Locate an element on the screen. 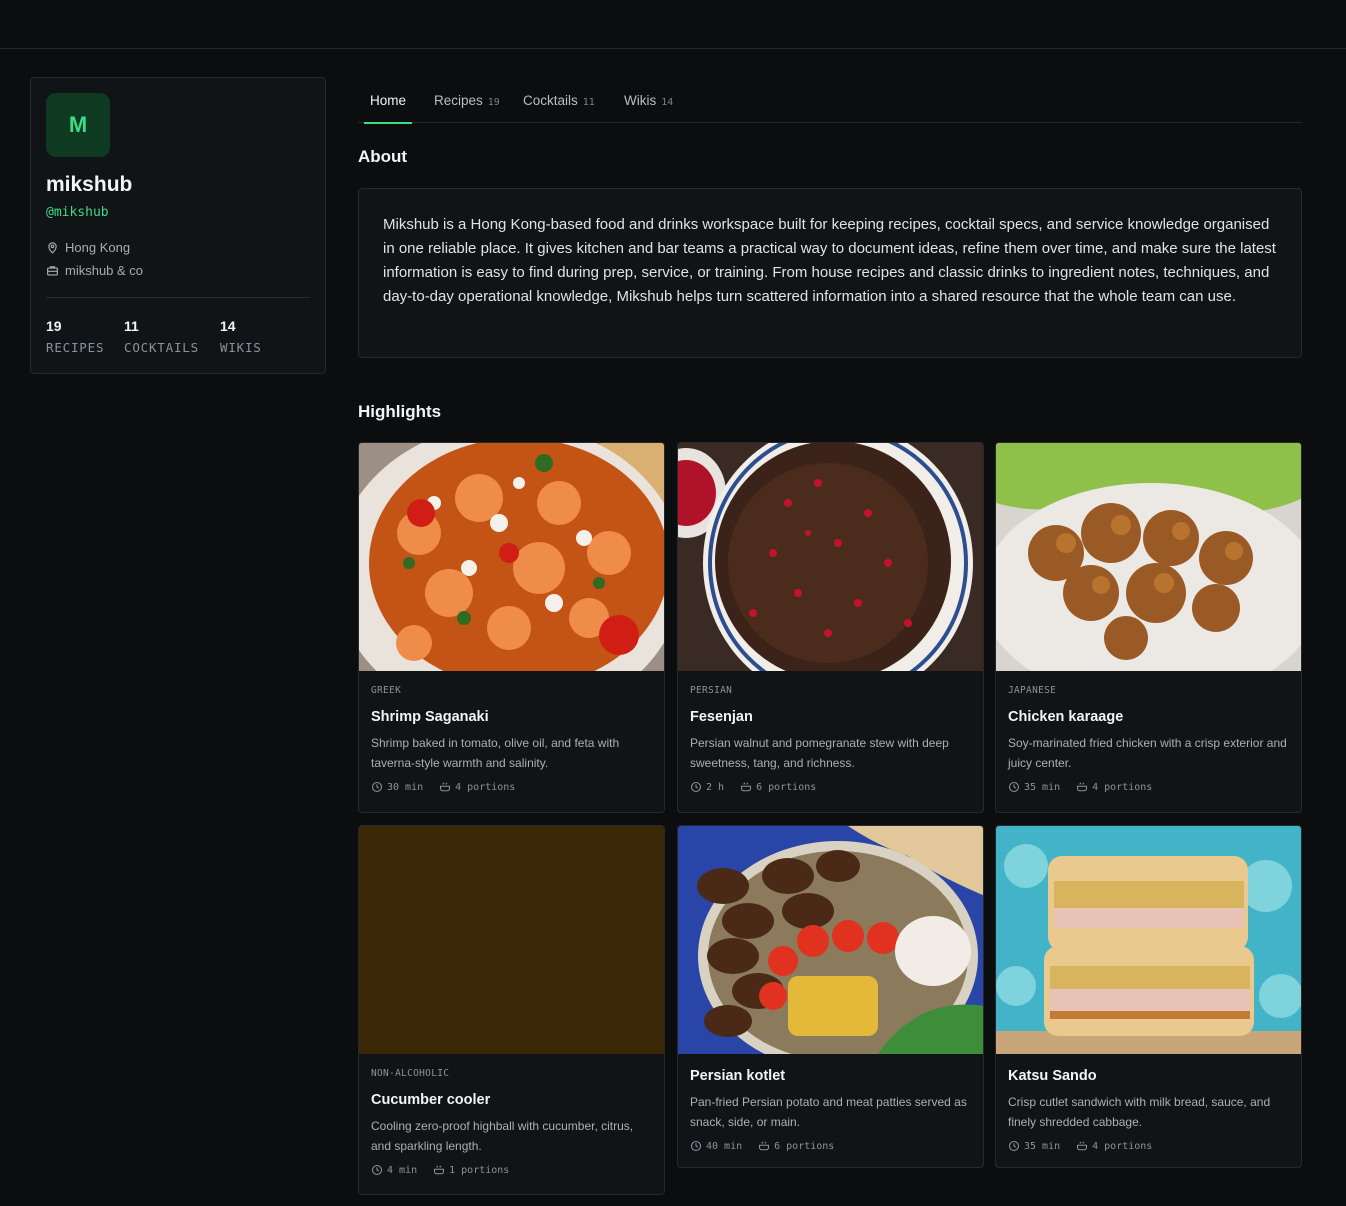  stat-value: 19 is located at coordinates (54, 326).